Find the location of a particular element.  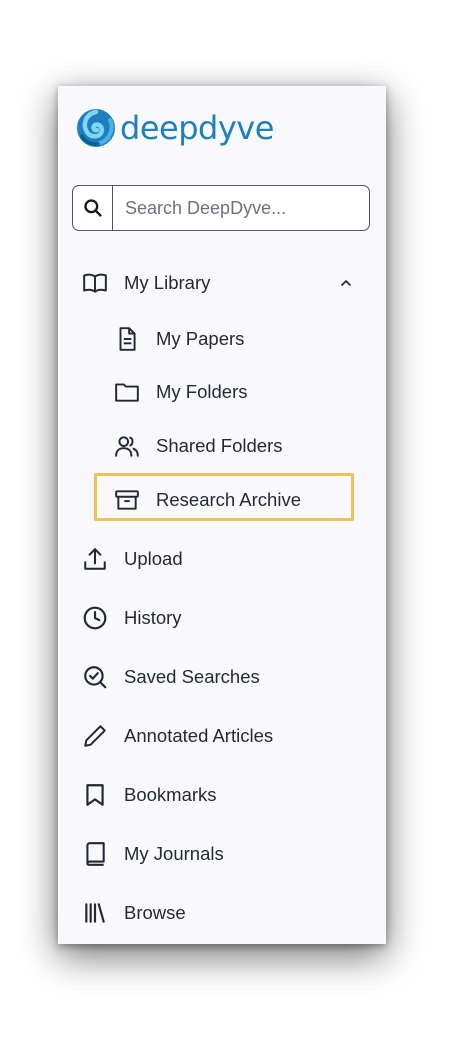

nav-bookmarks: Bookmarks is located at coordinates (149, 795).